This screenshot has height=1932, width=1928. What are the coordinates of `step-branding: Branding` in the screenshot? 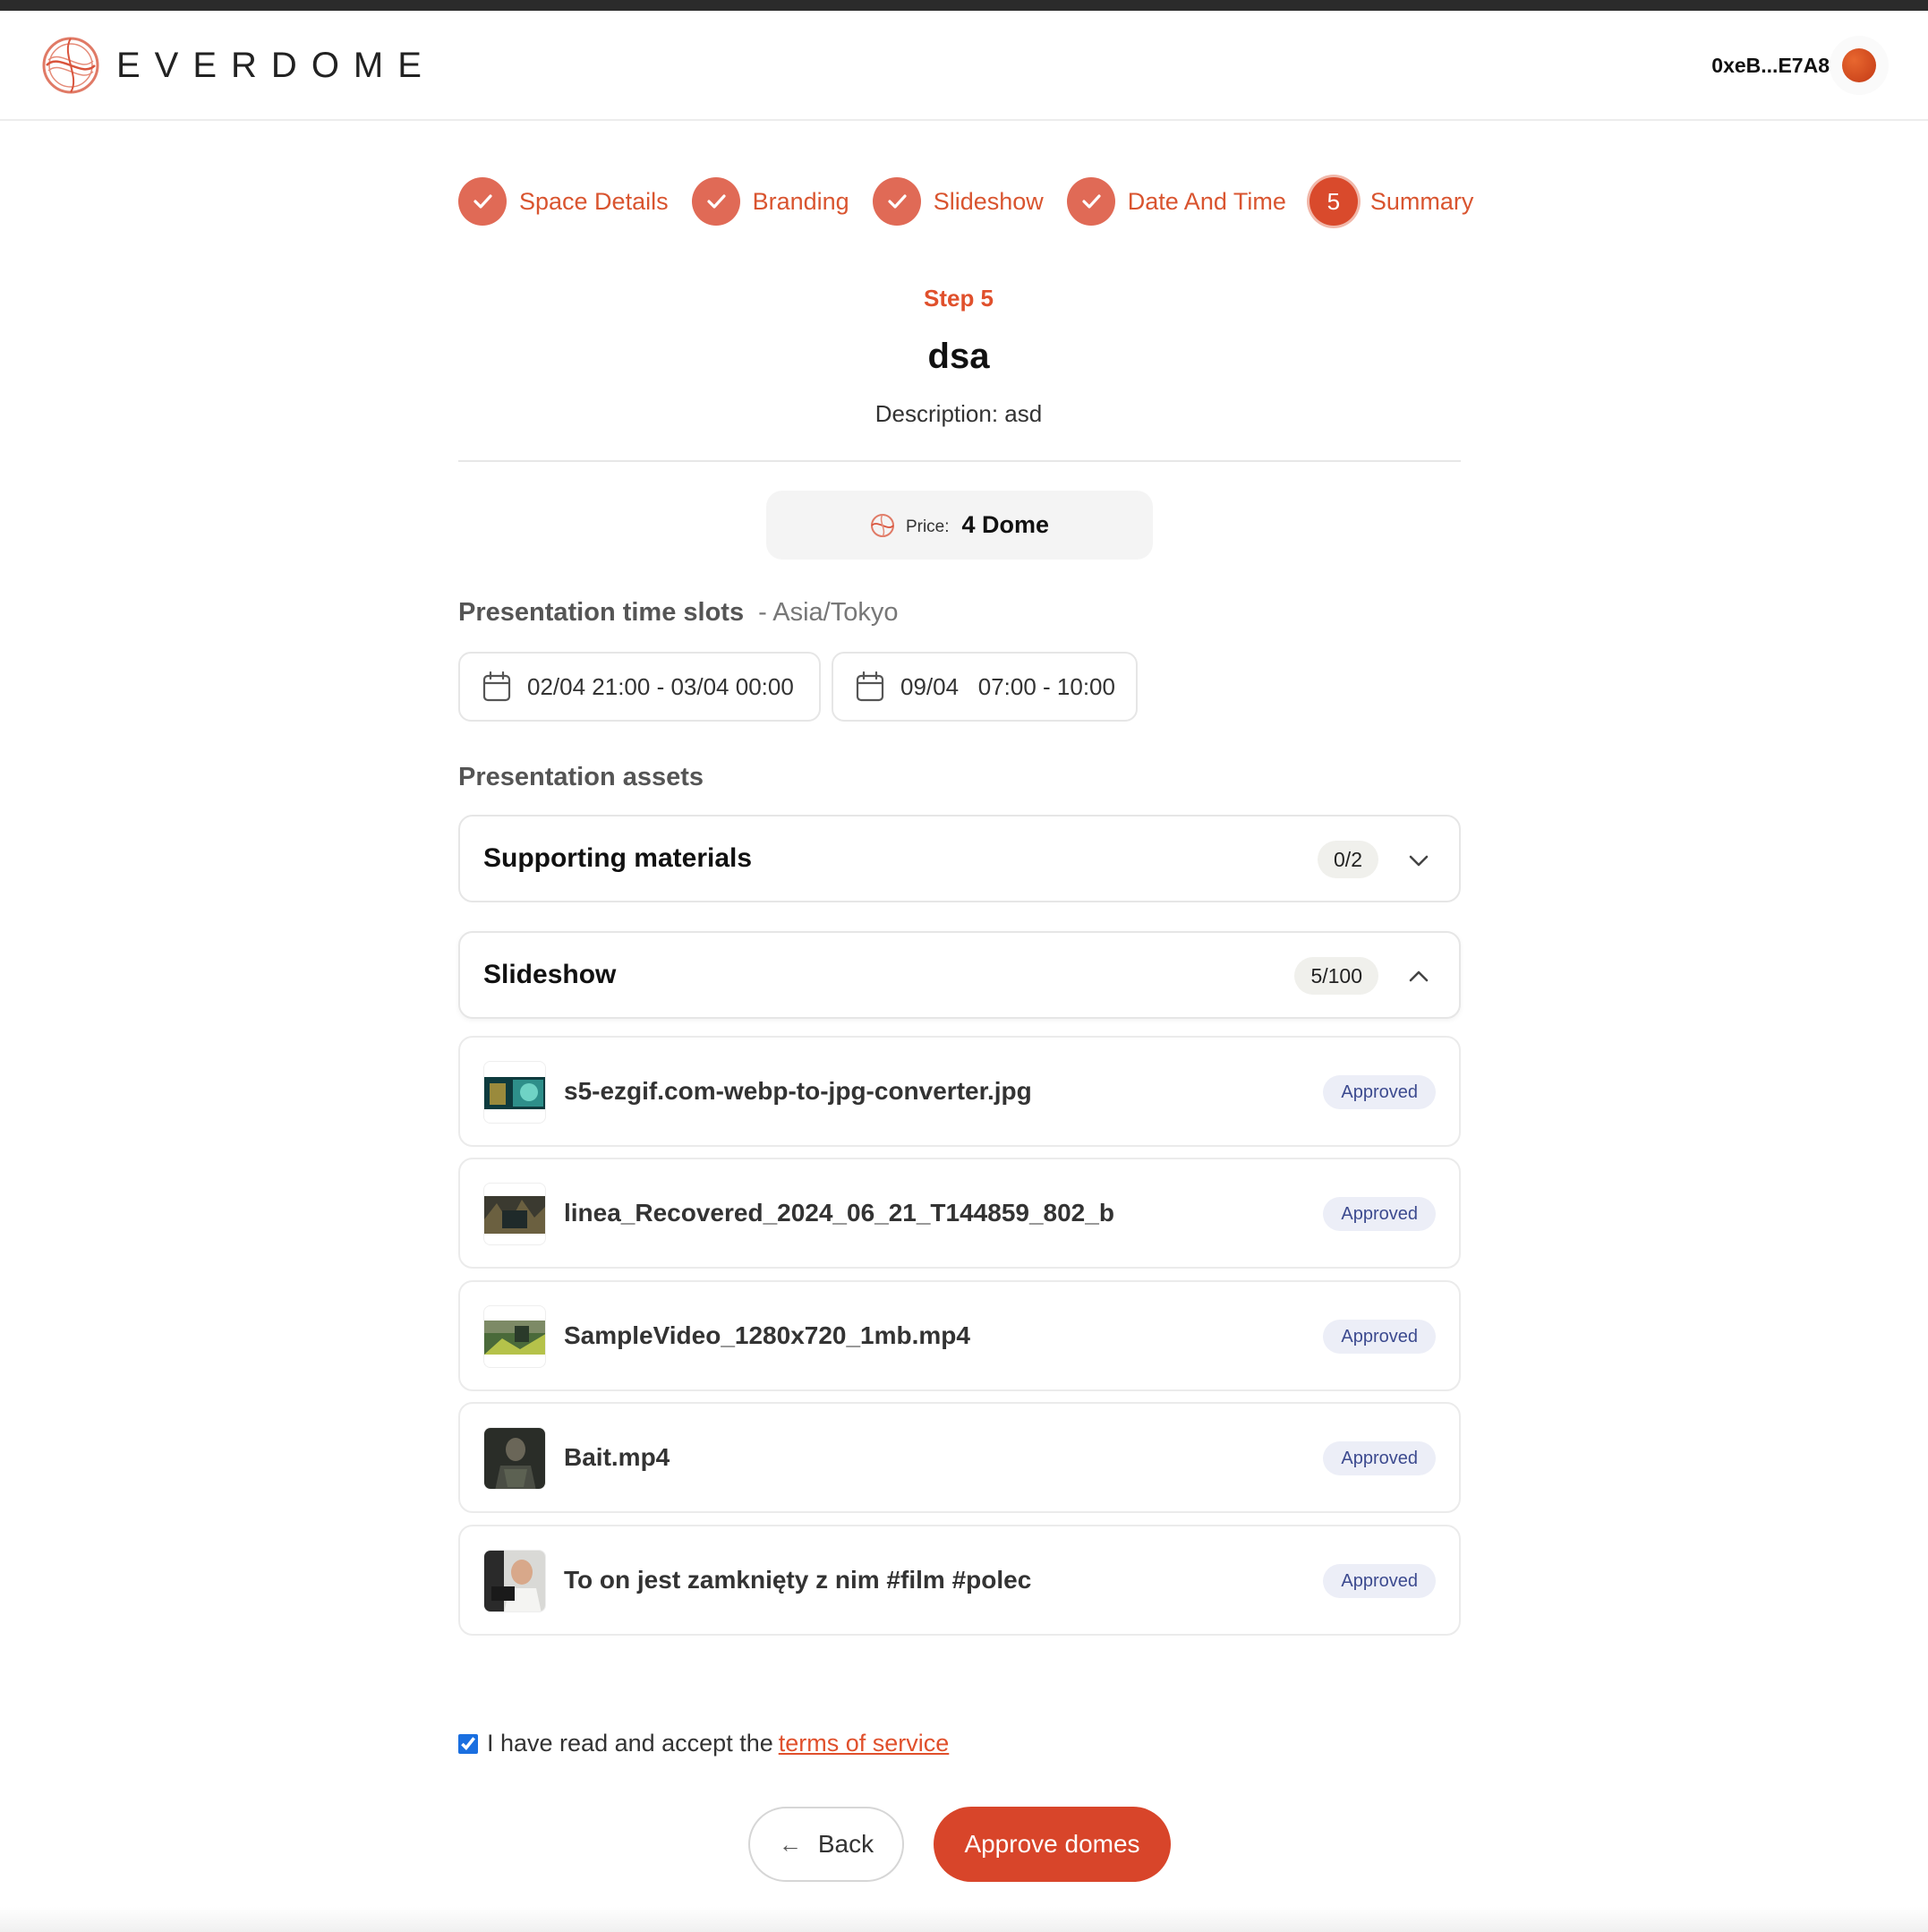 It's located at (770, 201).